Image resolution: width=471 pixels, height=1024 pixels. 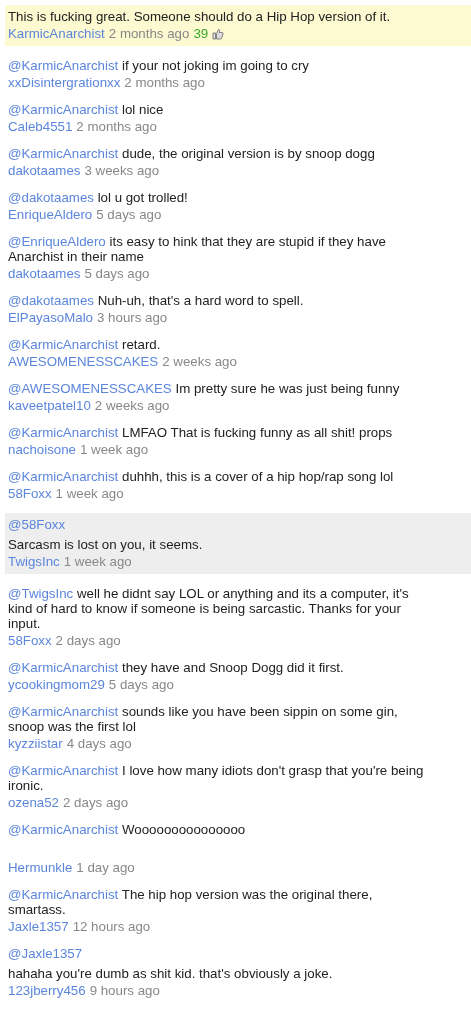 What do you see at coordinates (42, 449) in the screenshot?
I see `author-link: nachoisone` at bounding box center [42, 449].